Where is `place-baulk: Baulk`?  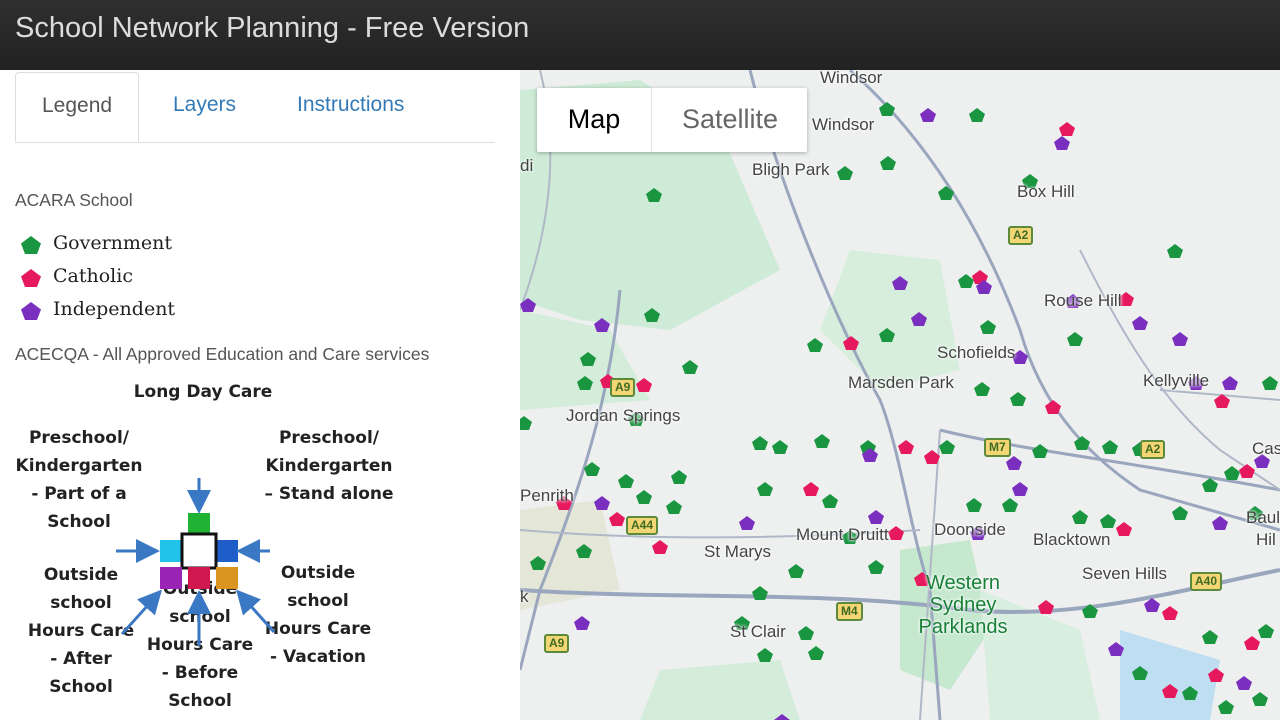 place-baulk: Baulk is located at coordinates (1263, 517).